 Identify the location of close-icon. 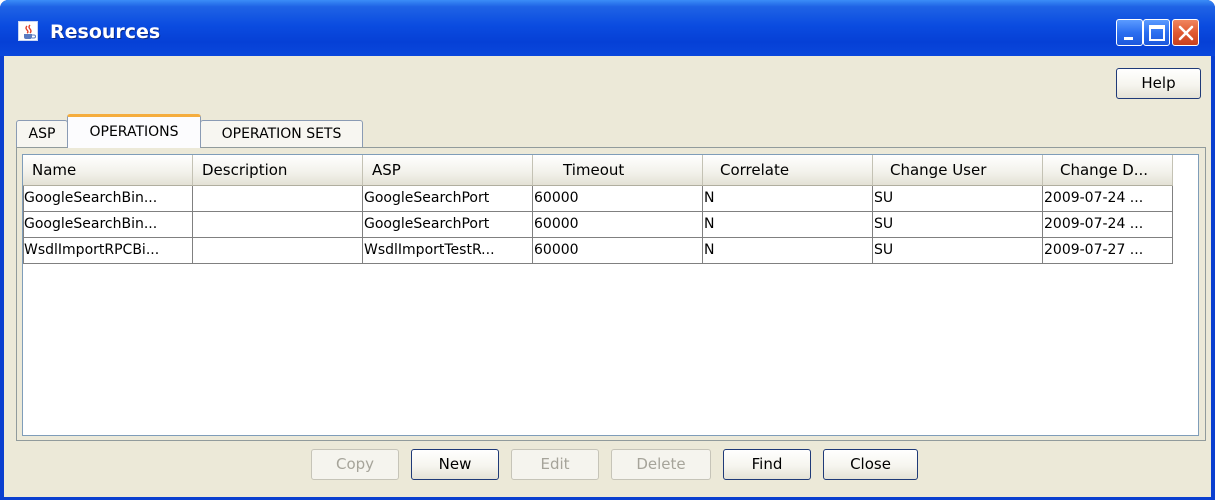
(1186, 33).